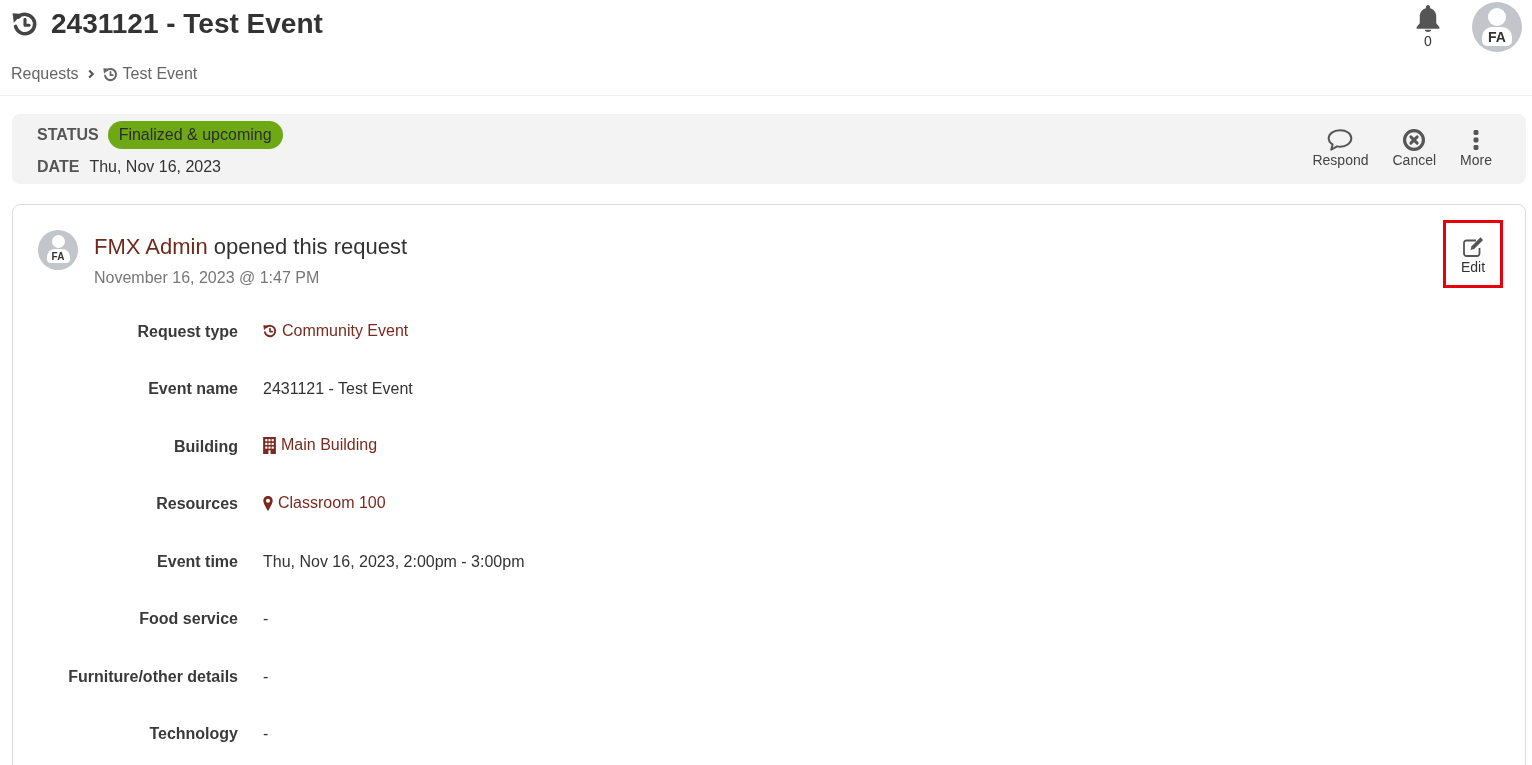  I want to click on notifications-button: 0, so click(1428, 25).